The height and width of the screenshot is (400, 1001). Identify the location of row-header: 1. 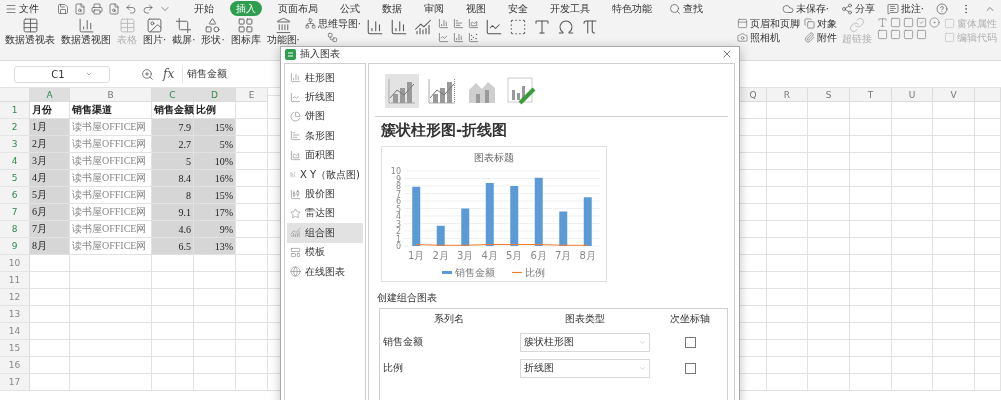
(15, 110).